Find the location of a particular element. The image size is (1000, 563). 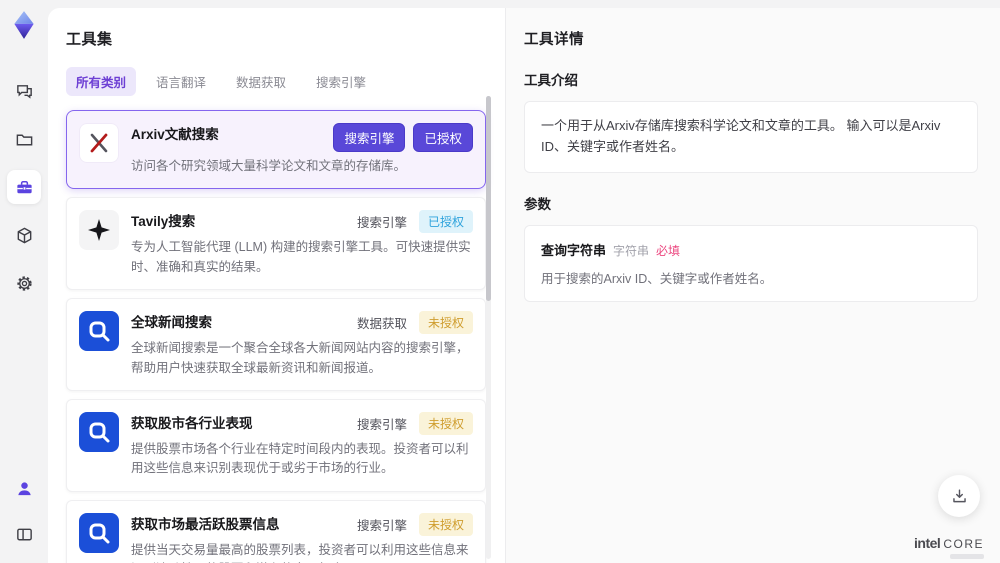

tab-language-translation: 语言翻译 is located at coordinates (181, 81).